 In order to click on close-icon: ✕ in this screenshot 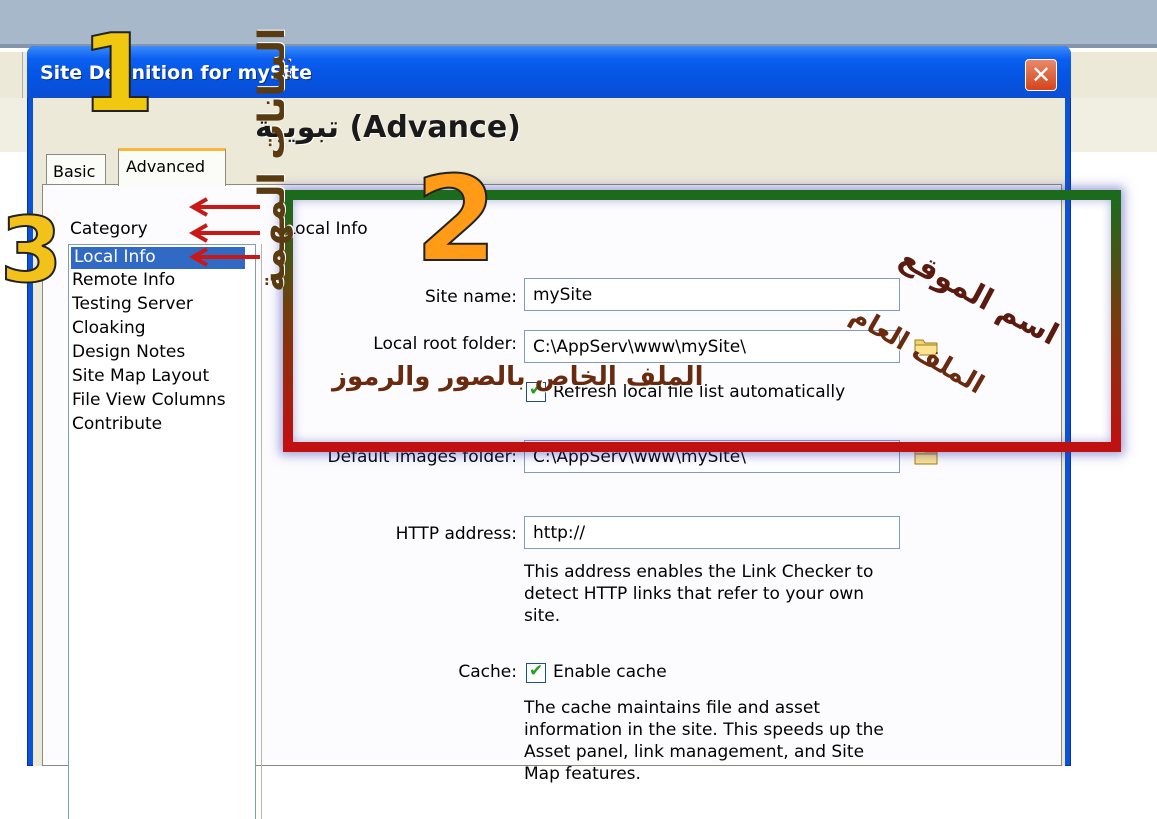, I will do `click(1041, 75)`.